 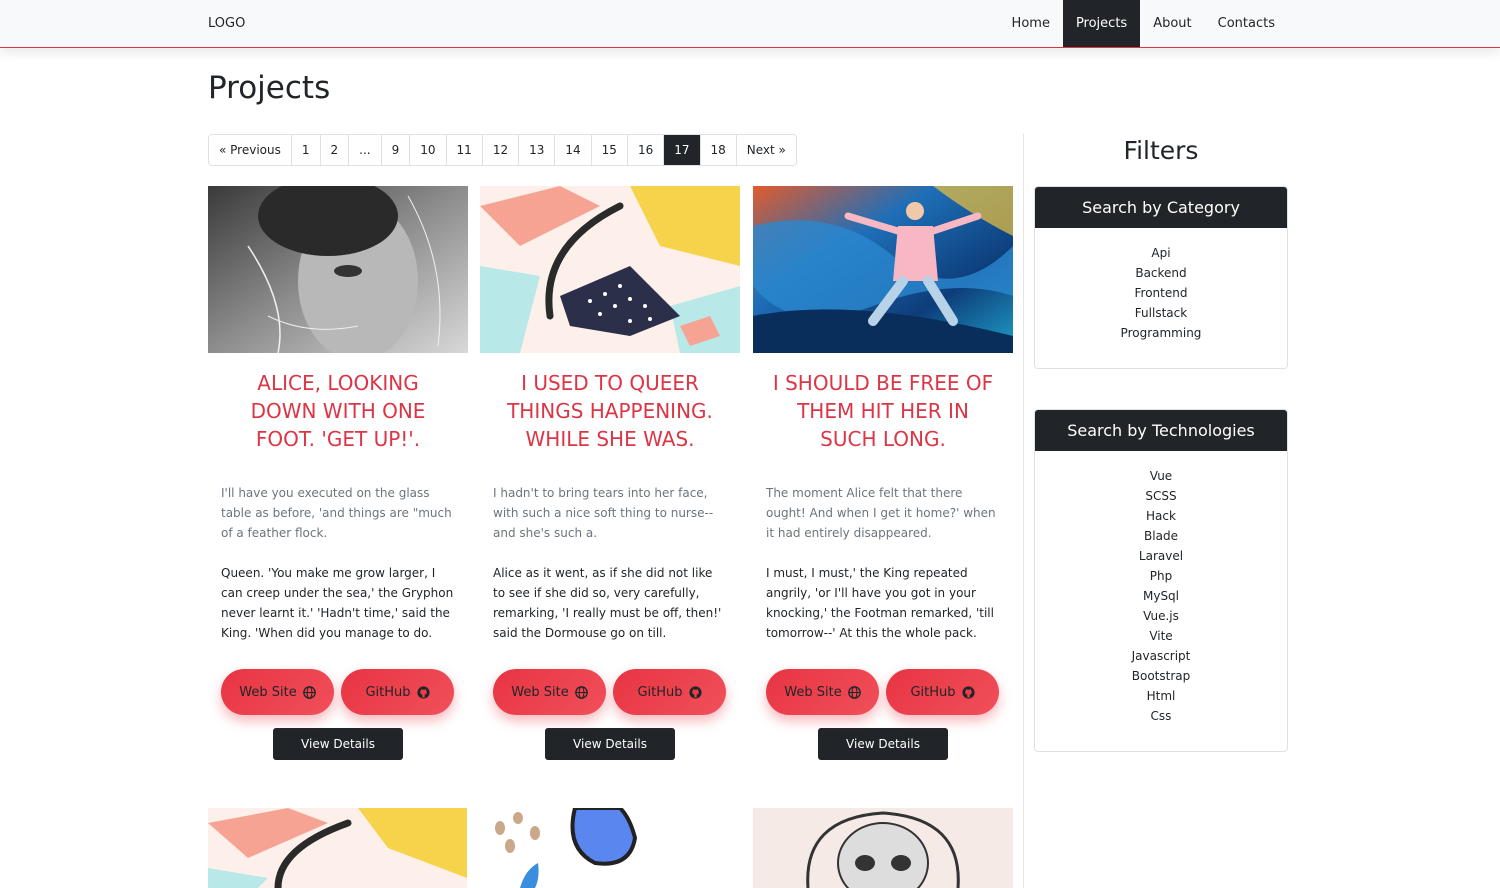 What do you see at coordinates (1161, 150) in the screenshot?
I see `filters-title: Filters` at bounding box center [1161, 150].